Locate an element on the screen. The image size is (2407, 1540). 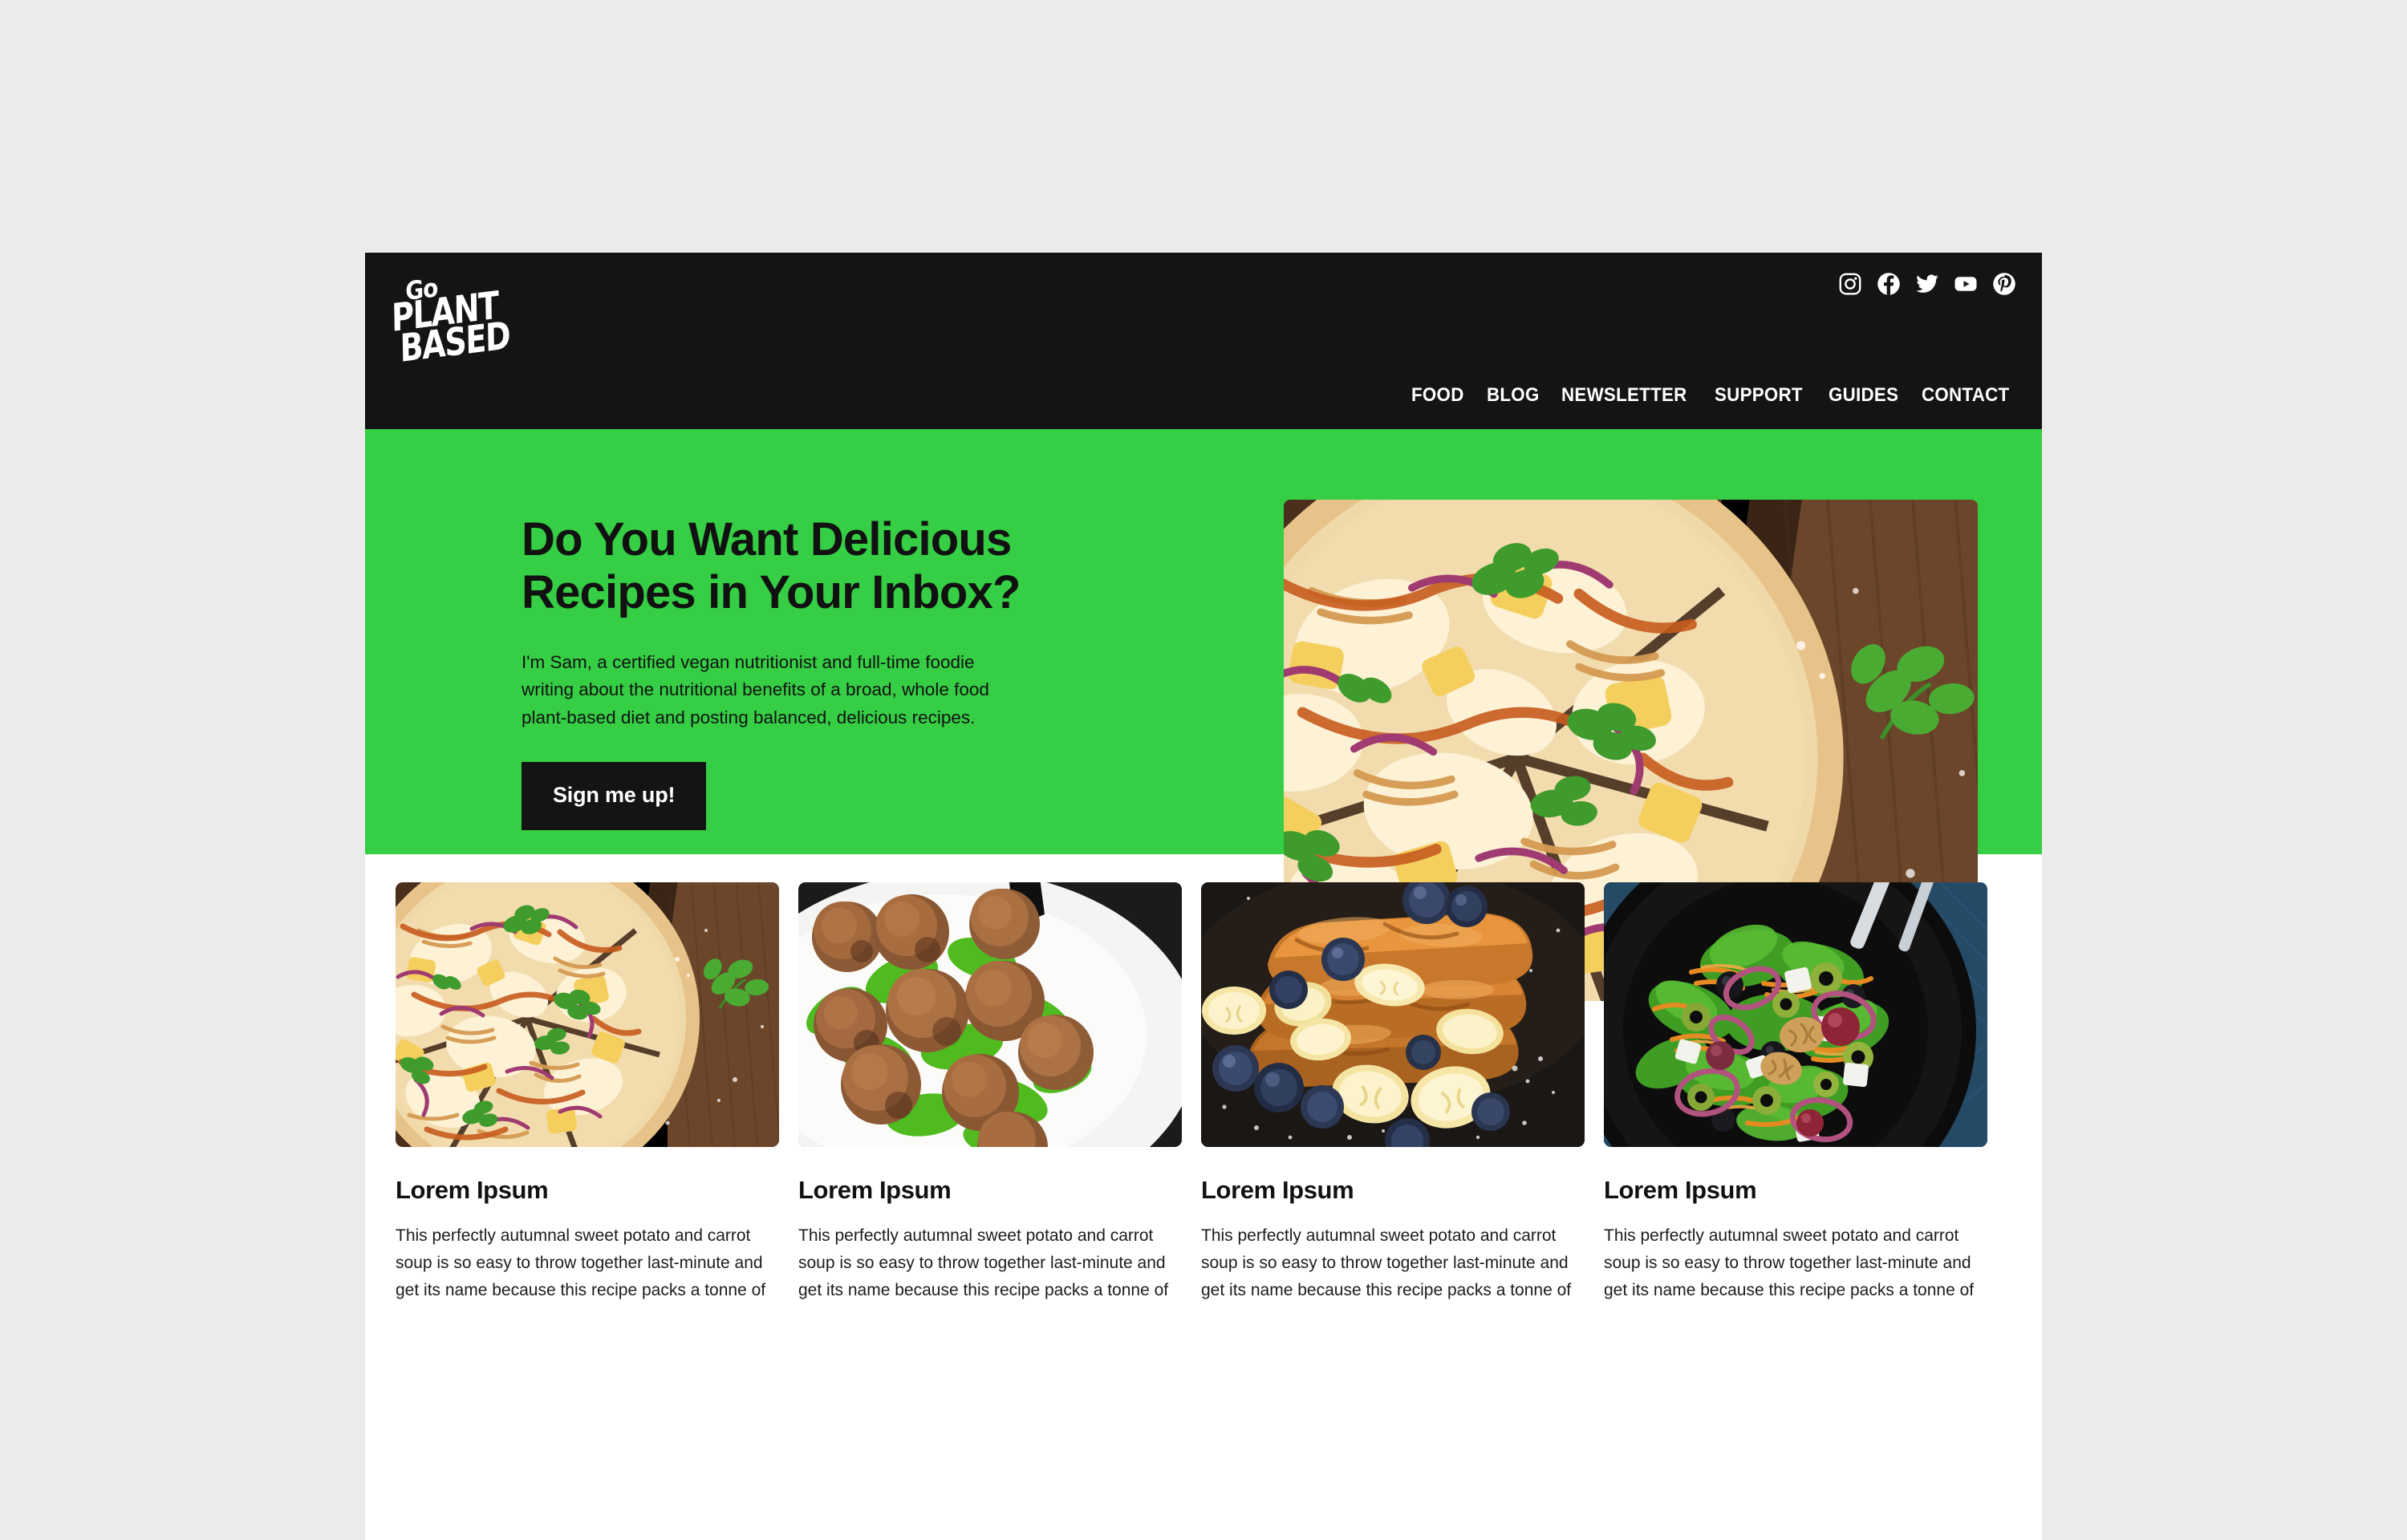
salad-photo is located at coordinates (1795, 1014).